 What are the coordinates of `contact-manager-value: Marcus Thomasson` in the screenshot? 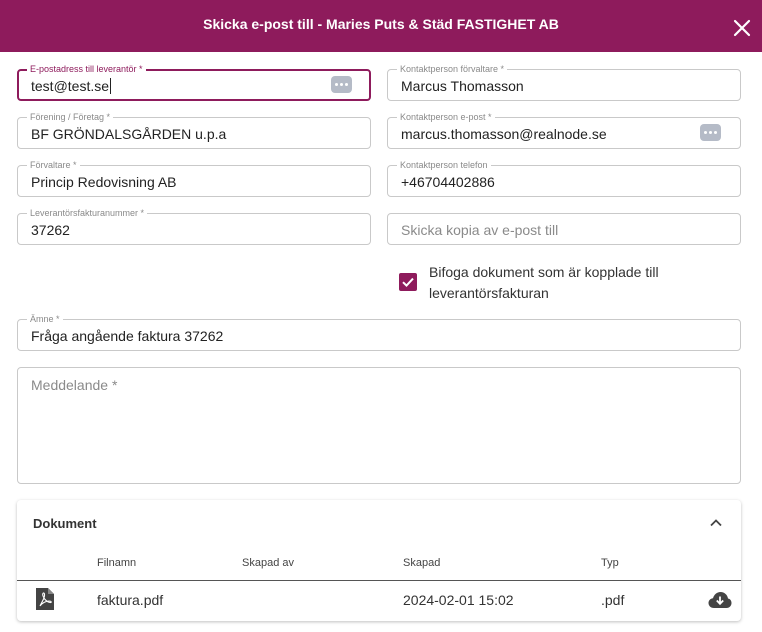 It's located at (462, 86).